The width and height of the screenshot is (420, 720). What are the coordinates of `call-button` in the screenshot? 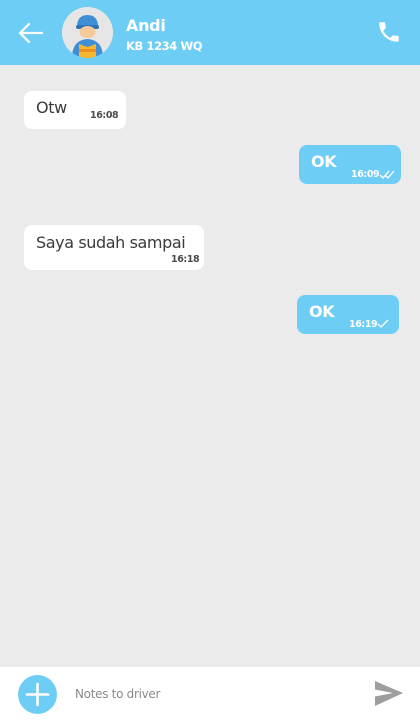 It's located at (389, 32).